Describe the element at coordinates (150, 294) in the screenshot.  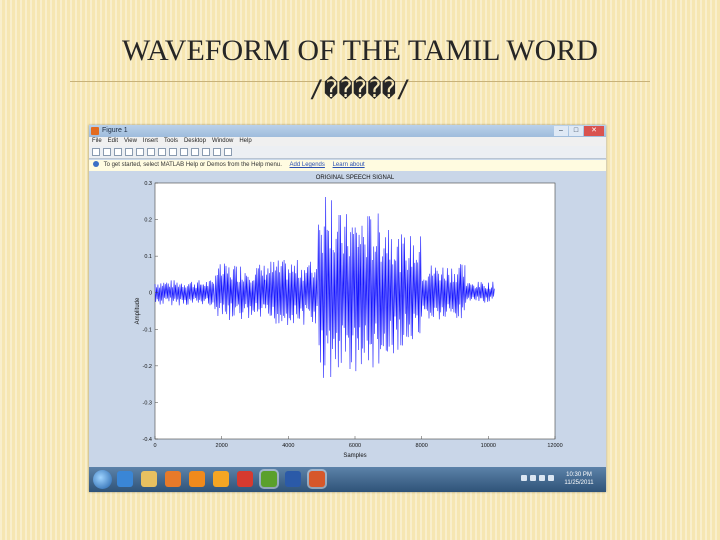
I see `y-tick-label: 0` at that location.